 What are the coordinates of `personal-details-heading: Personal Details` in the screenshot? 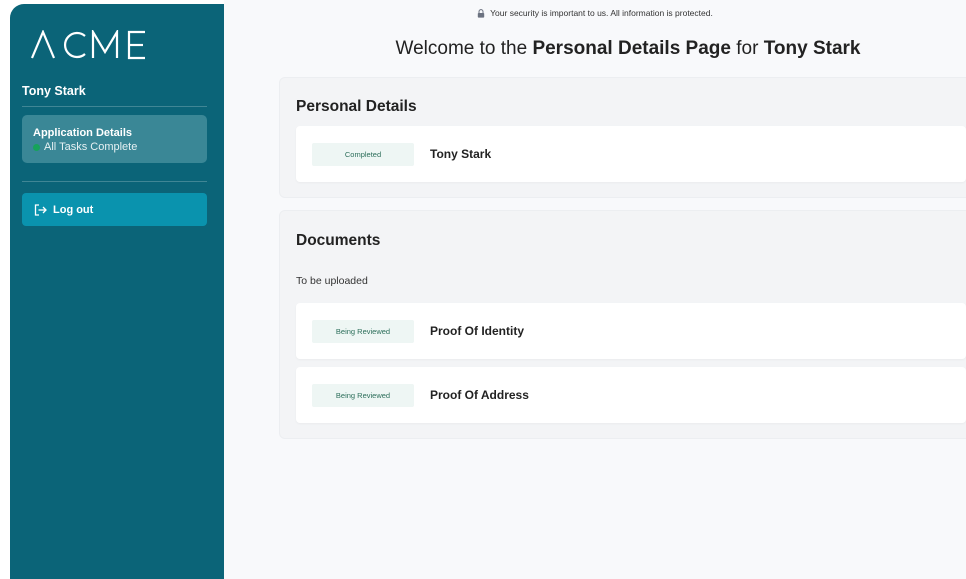 It's located at (356, 106).